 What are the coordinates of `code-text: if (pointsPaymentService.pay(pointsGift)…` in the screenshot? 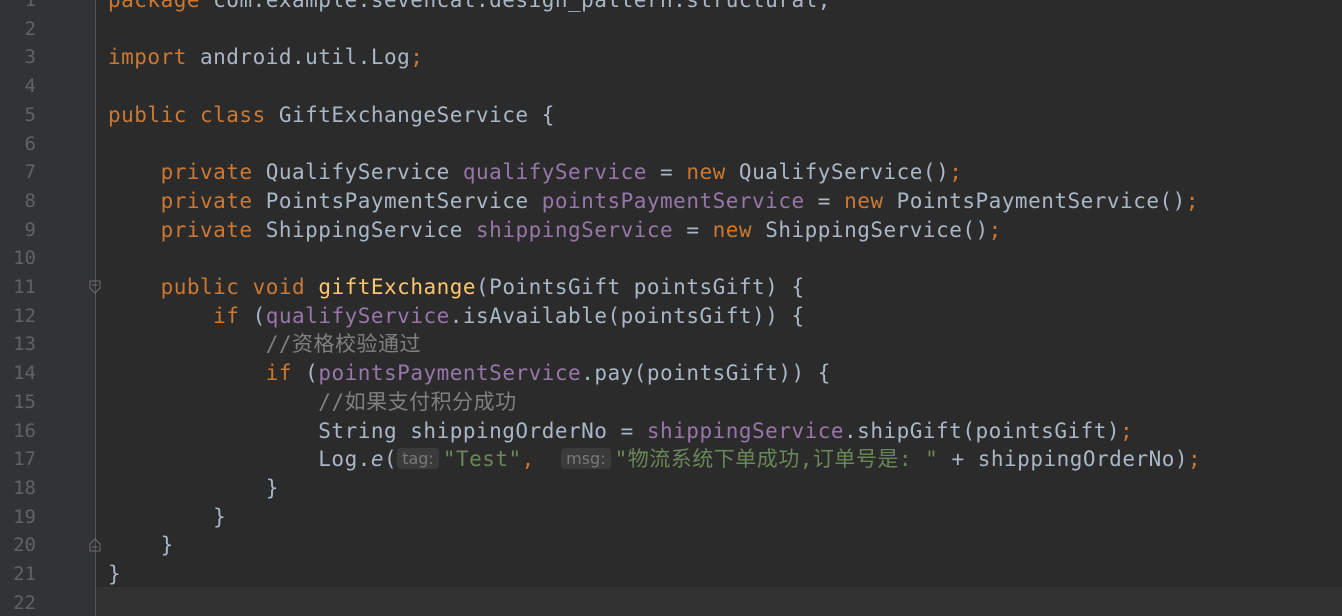 It's located at (469, 373).